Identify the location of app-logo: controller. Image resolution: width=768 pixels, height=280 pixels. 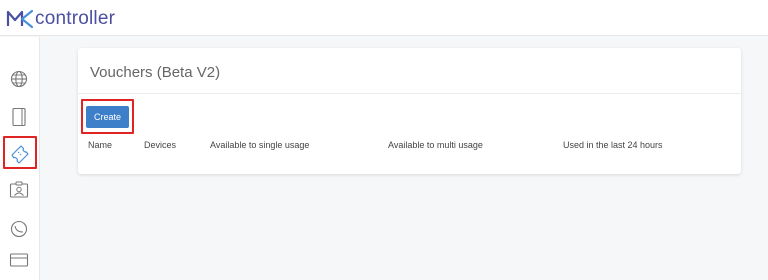
(60, 19).